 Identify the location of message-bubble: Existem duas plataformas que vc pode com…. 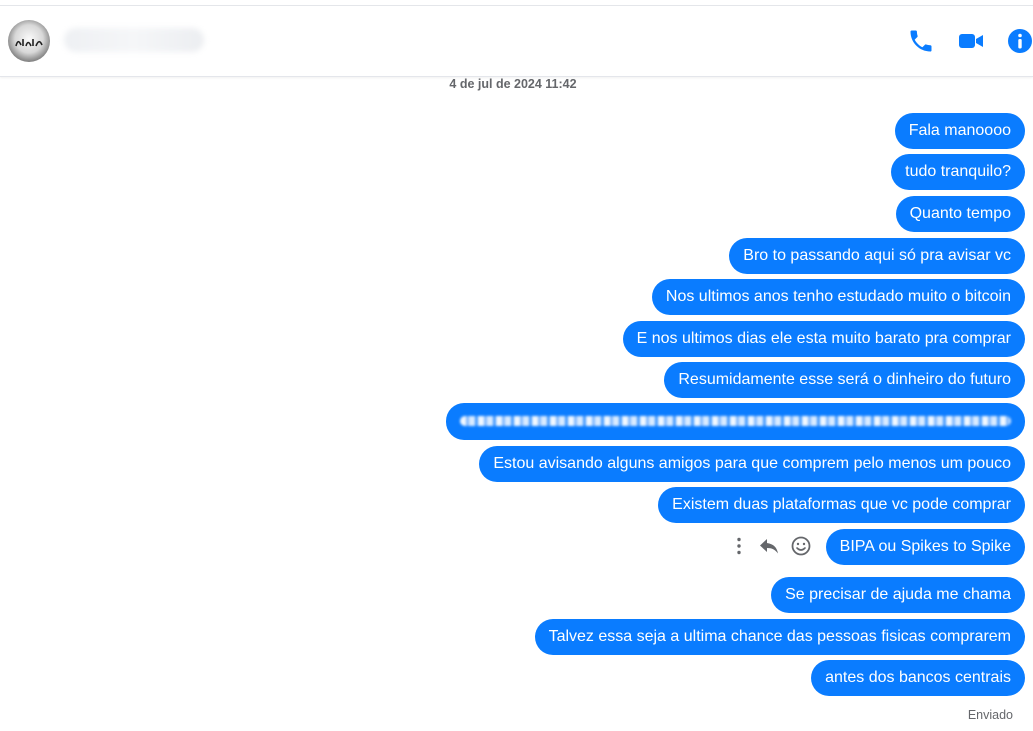
(841, 505).